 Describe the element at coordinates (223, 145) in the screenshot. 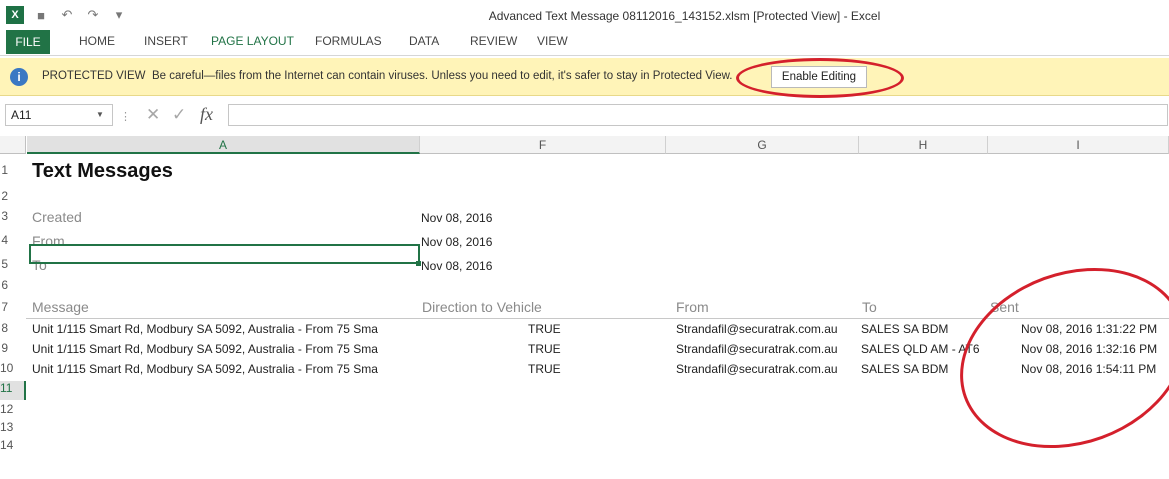

I see `column-header-a: A` at that location.